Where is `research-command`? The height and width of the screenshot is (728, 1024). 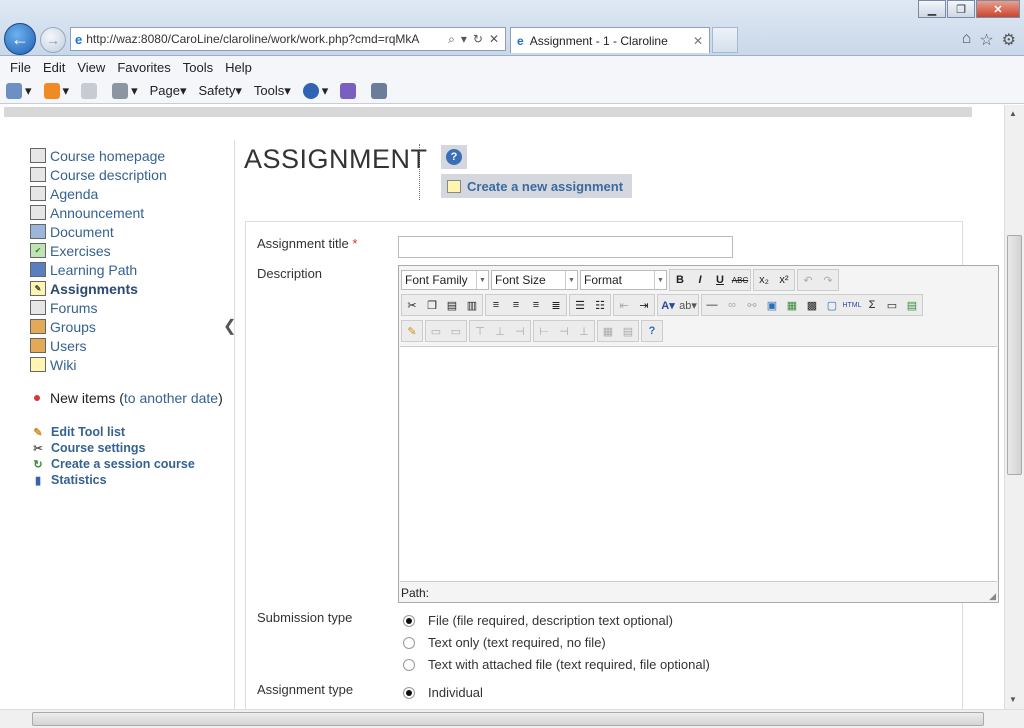
research-command is located at coordinates (349, 90).